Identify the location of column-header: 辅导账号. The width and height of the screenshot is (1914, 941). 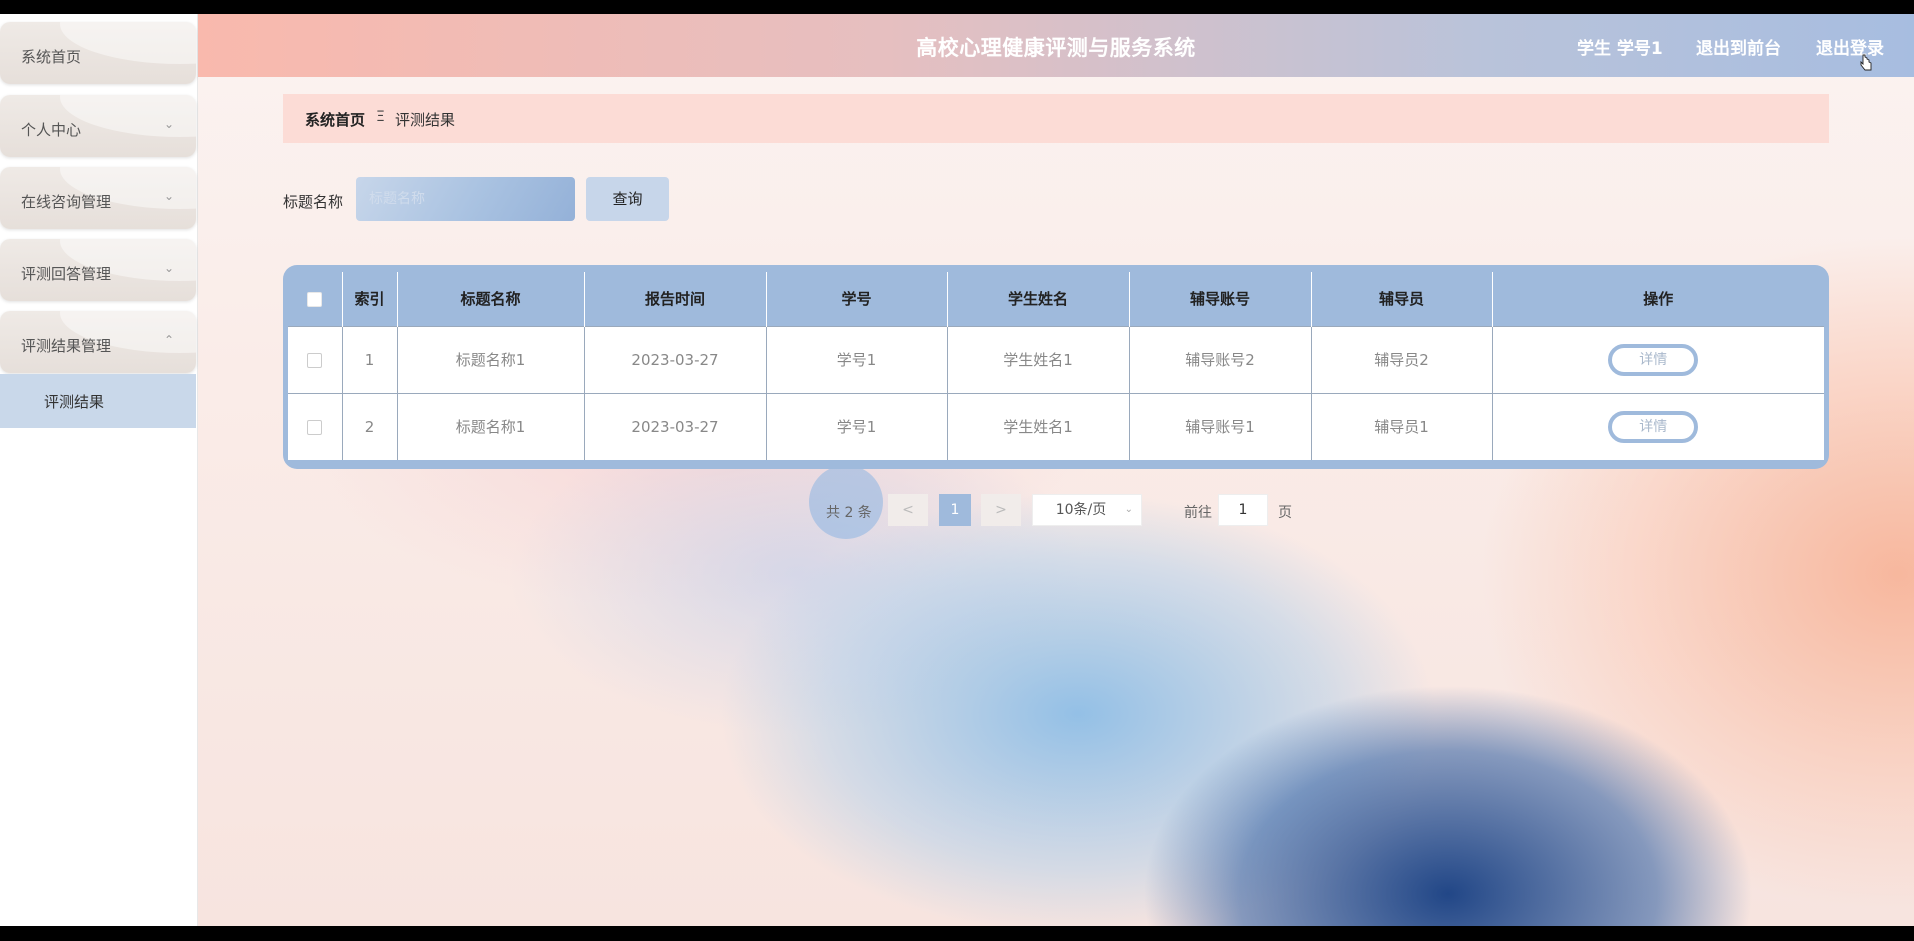
(1220, 299).